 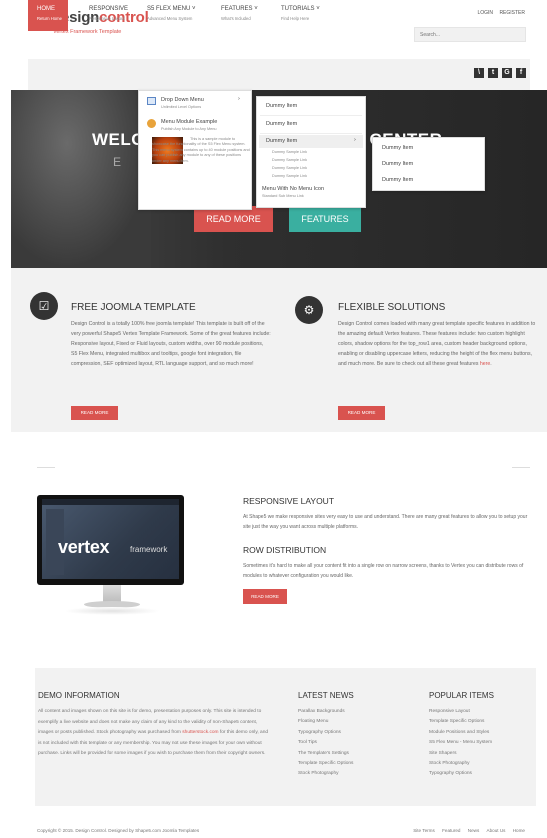 What do you see at coordinates (295, 18) in the screenshot?
I see `nav-sub: Find Help Here` at bounding box center [295, 18].